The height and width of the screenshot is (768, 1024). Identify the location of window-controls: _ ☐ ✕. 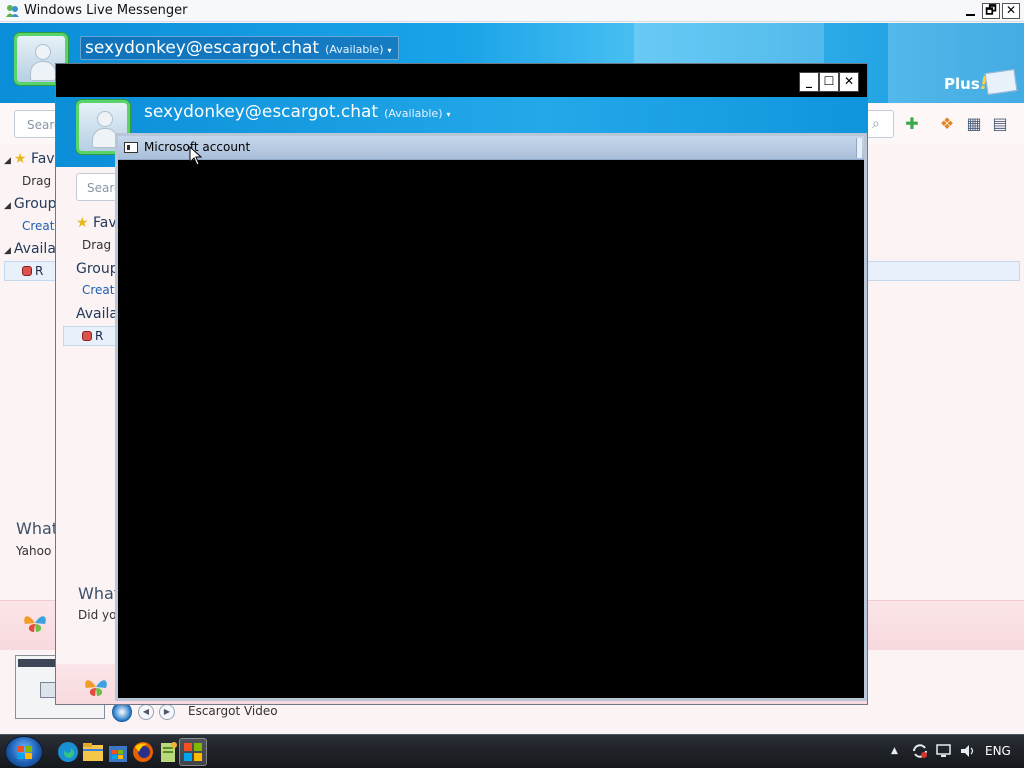
(830, 83).